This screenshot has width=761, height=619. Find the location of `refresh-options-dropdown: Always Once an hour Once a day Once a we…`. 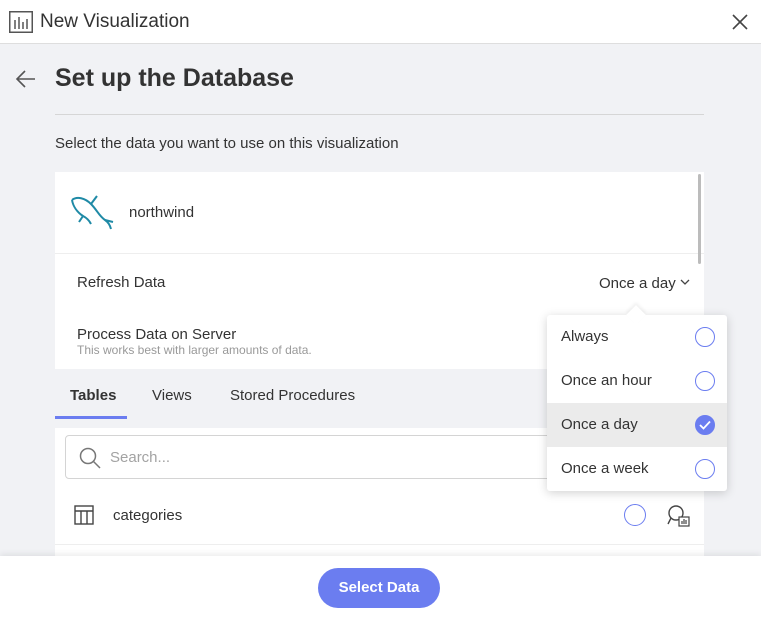

refresh-options-dropdown: Always Once an hour Once a day Once a we… is located at coordinates (637, 398).